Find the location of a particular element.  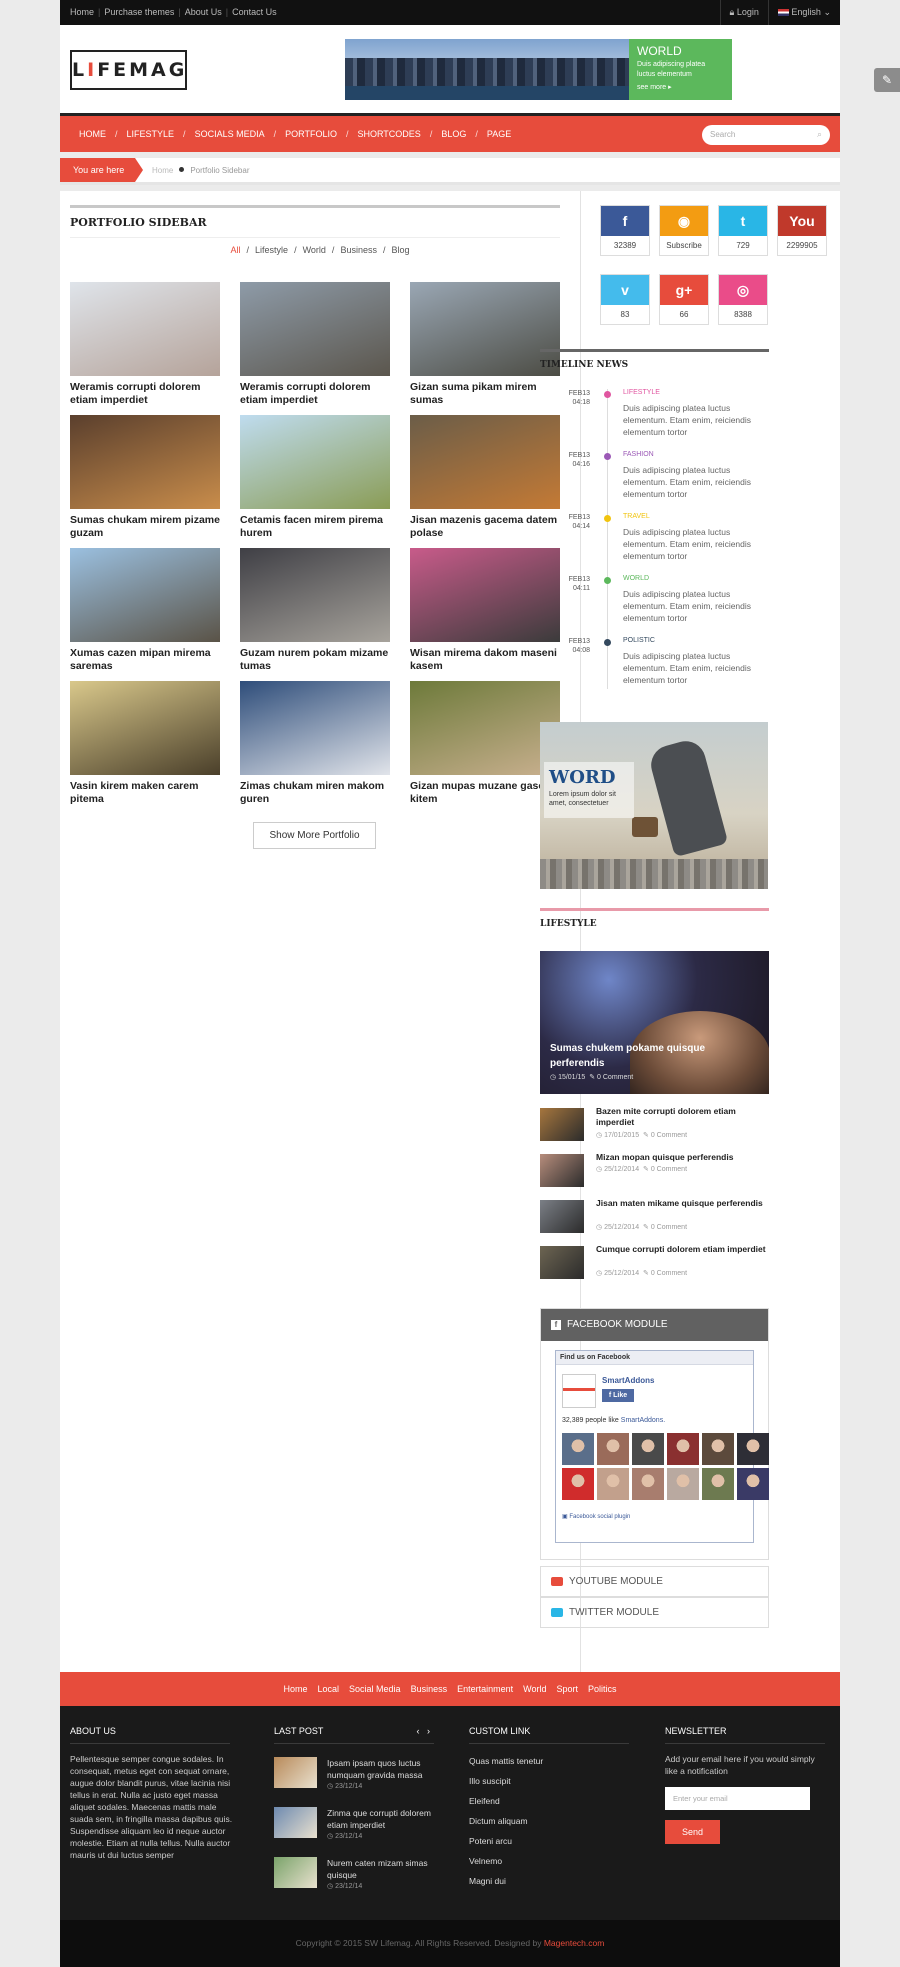

designer-link: Magentech.com is located at coordinates (574, 1943).